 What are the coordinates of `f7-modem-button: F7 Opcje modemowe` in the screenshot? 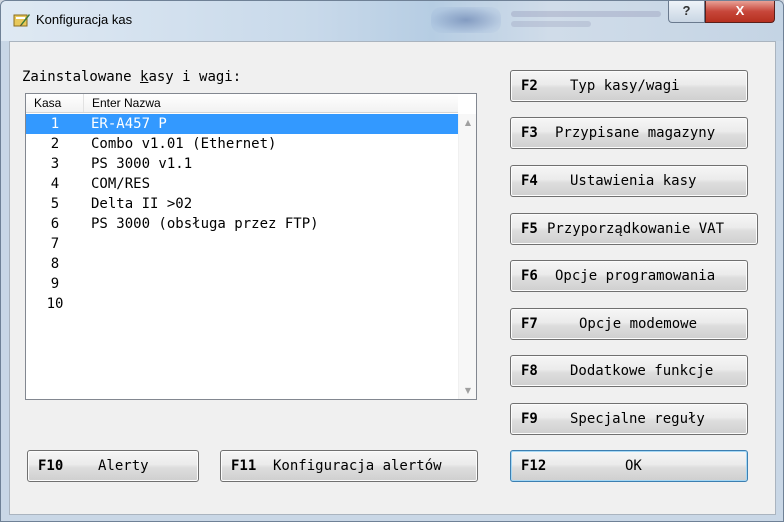 It's located at (629, 324).